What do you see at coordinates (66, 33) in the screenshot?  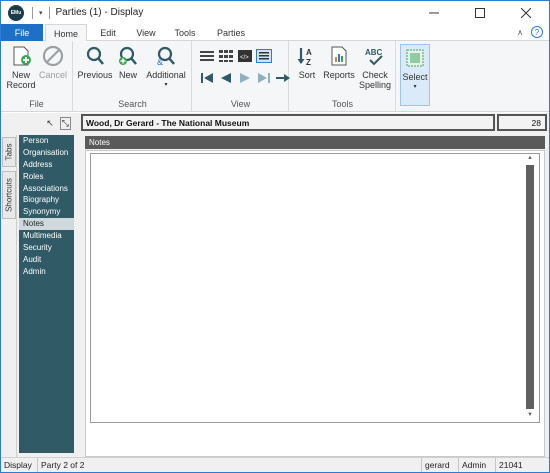 I see `tab-home: Home` at bounding box center [66, 33].